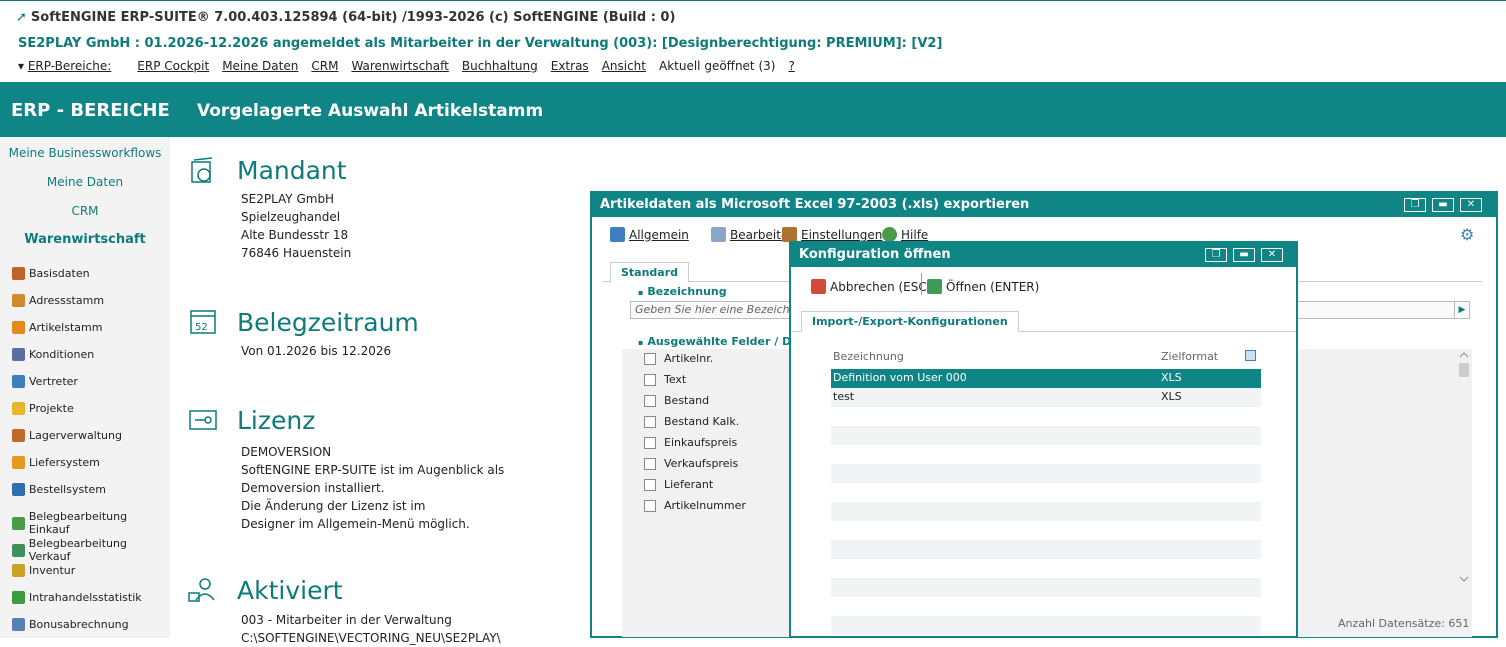  What do you see at coordinates (871, 286) in the screenshot?
I see `cancel-button: Abbrechen (ESC)` at bounding box center [871, 286].